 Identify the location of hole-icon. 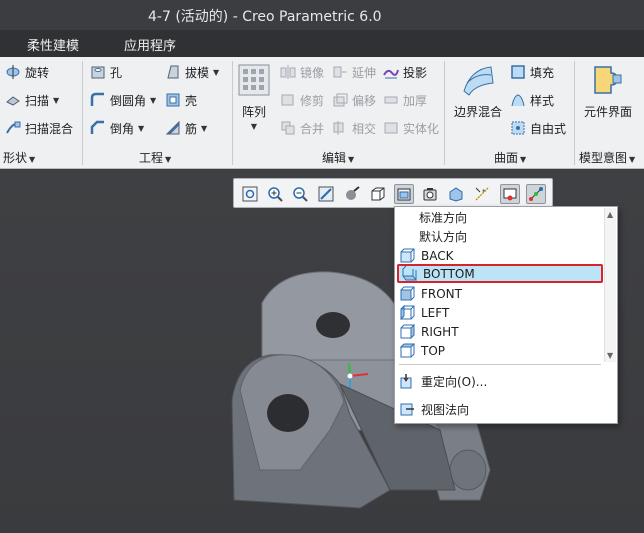
(98, 72).